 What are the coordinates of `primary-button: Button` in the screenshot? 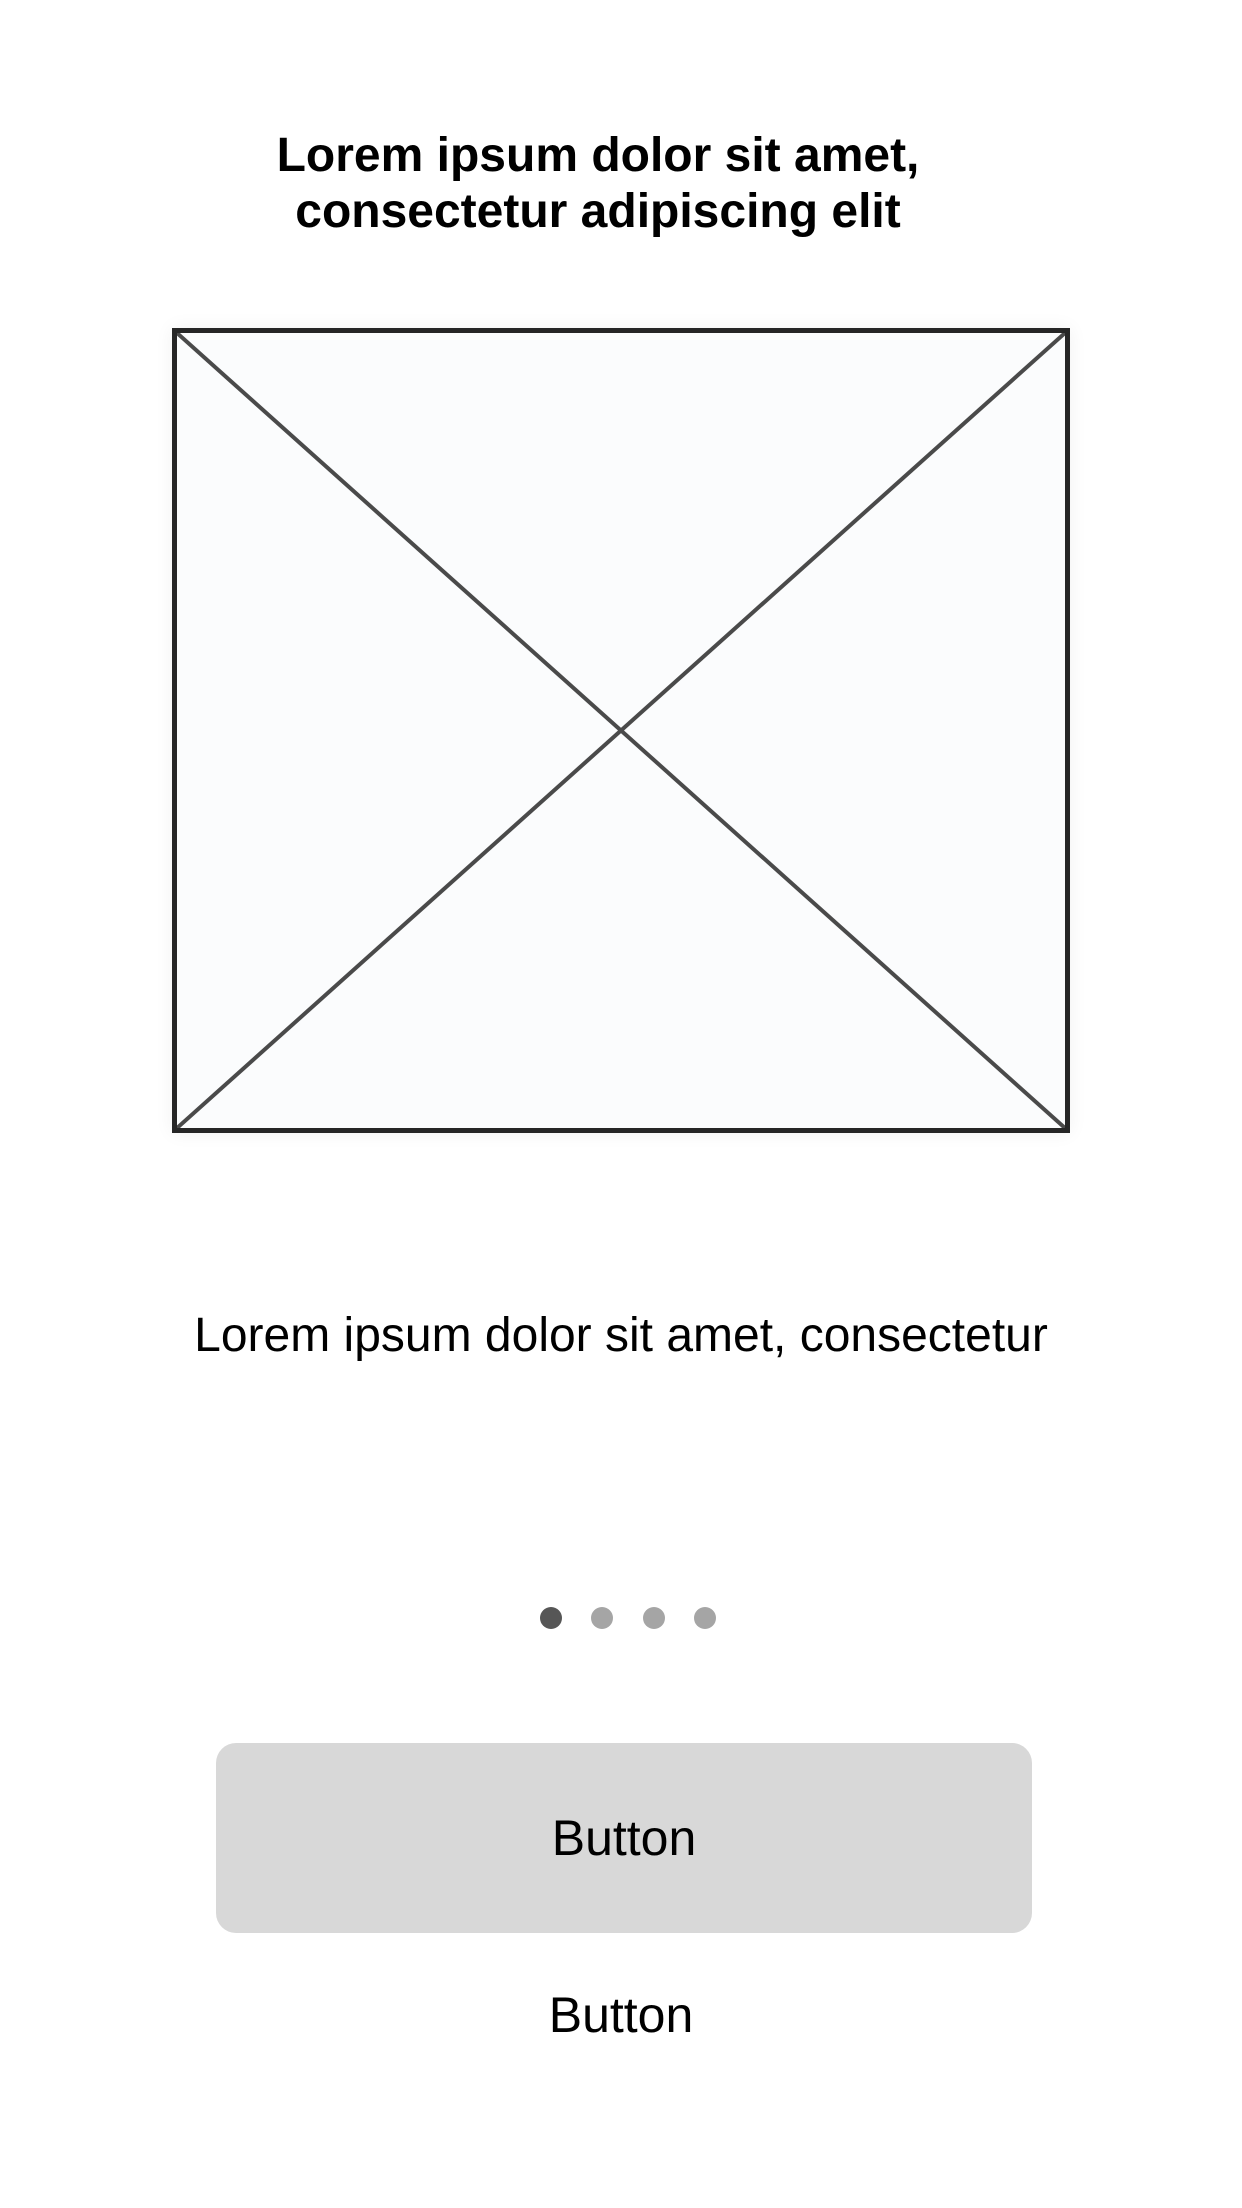 It's located at (624, 1838).